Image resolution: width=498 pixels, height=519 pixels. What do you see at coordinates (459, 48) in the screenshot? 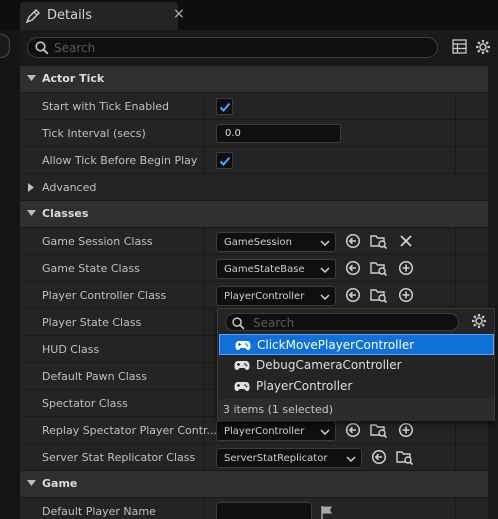
I see `table-view-icon` at bounding box center [459, 48].